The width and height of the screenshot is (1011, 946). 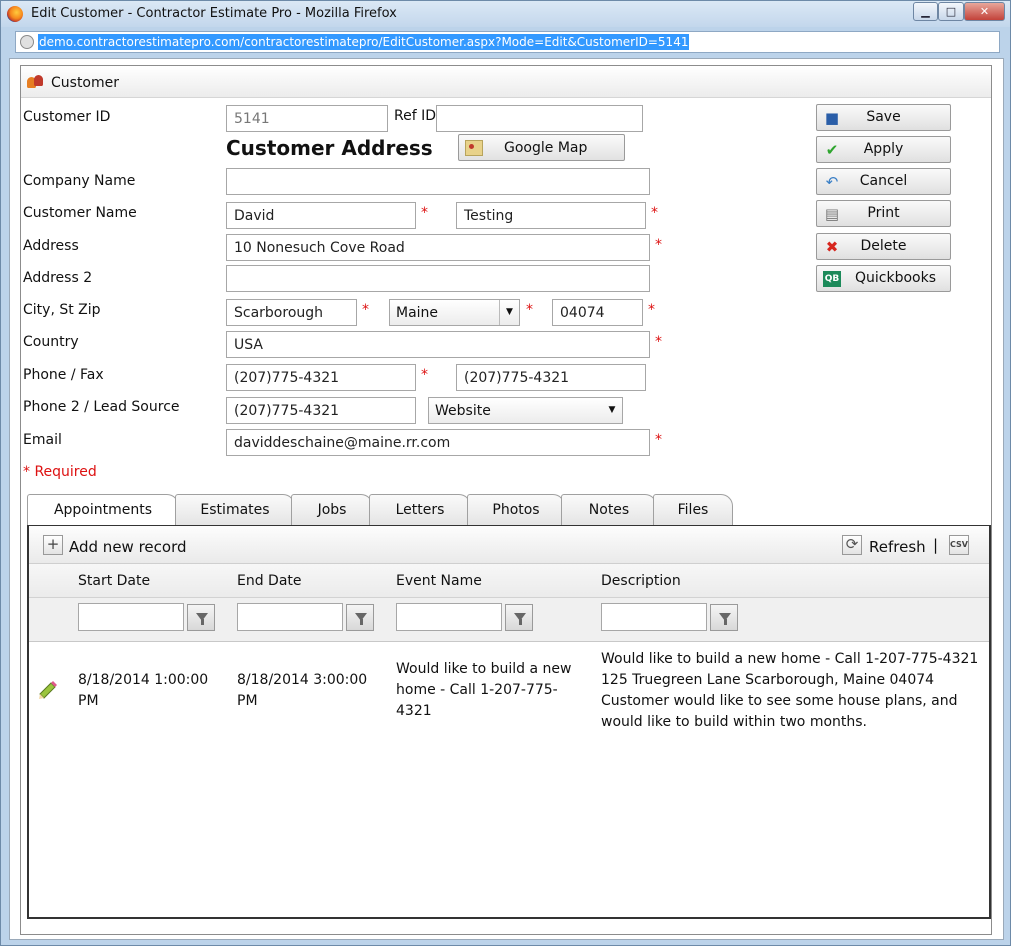 I want to click on maximize-button: □, so click(x=951, y=11).